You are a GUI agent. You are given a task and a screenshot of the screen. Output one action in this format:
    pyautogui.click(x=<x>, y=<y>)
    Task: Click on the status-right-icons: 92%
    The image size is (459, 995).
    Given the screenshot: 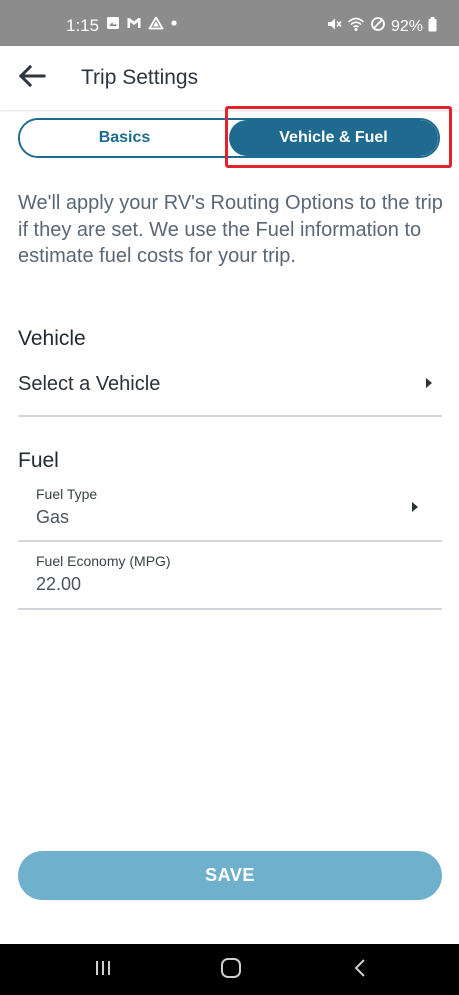 What is the action you would take?
    pyautogui.click(x=381, y=26)
    